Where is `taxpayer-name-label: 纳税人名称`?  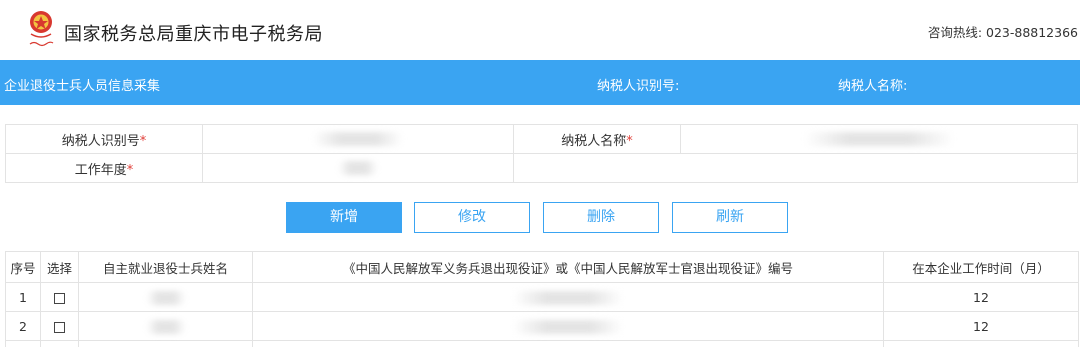
taxpayer-name-label: 纳税人名称 is located at coordinates (593, 141).